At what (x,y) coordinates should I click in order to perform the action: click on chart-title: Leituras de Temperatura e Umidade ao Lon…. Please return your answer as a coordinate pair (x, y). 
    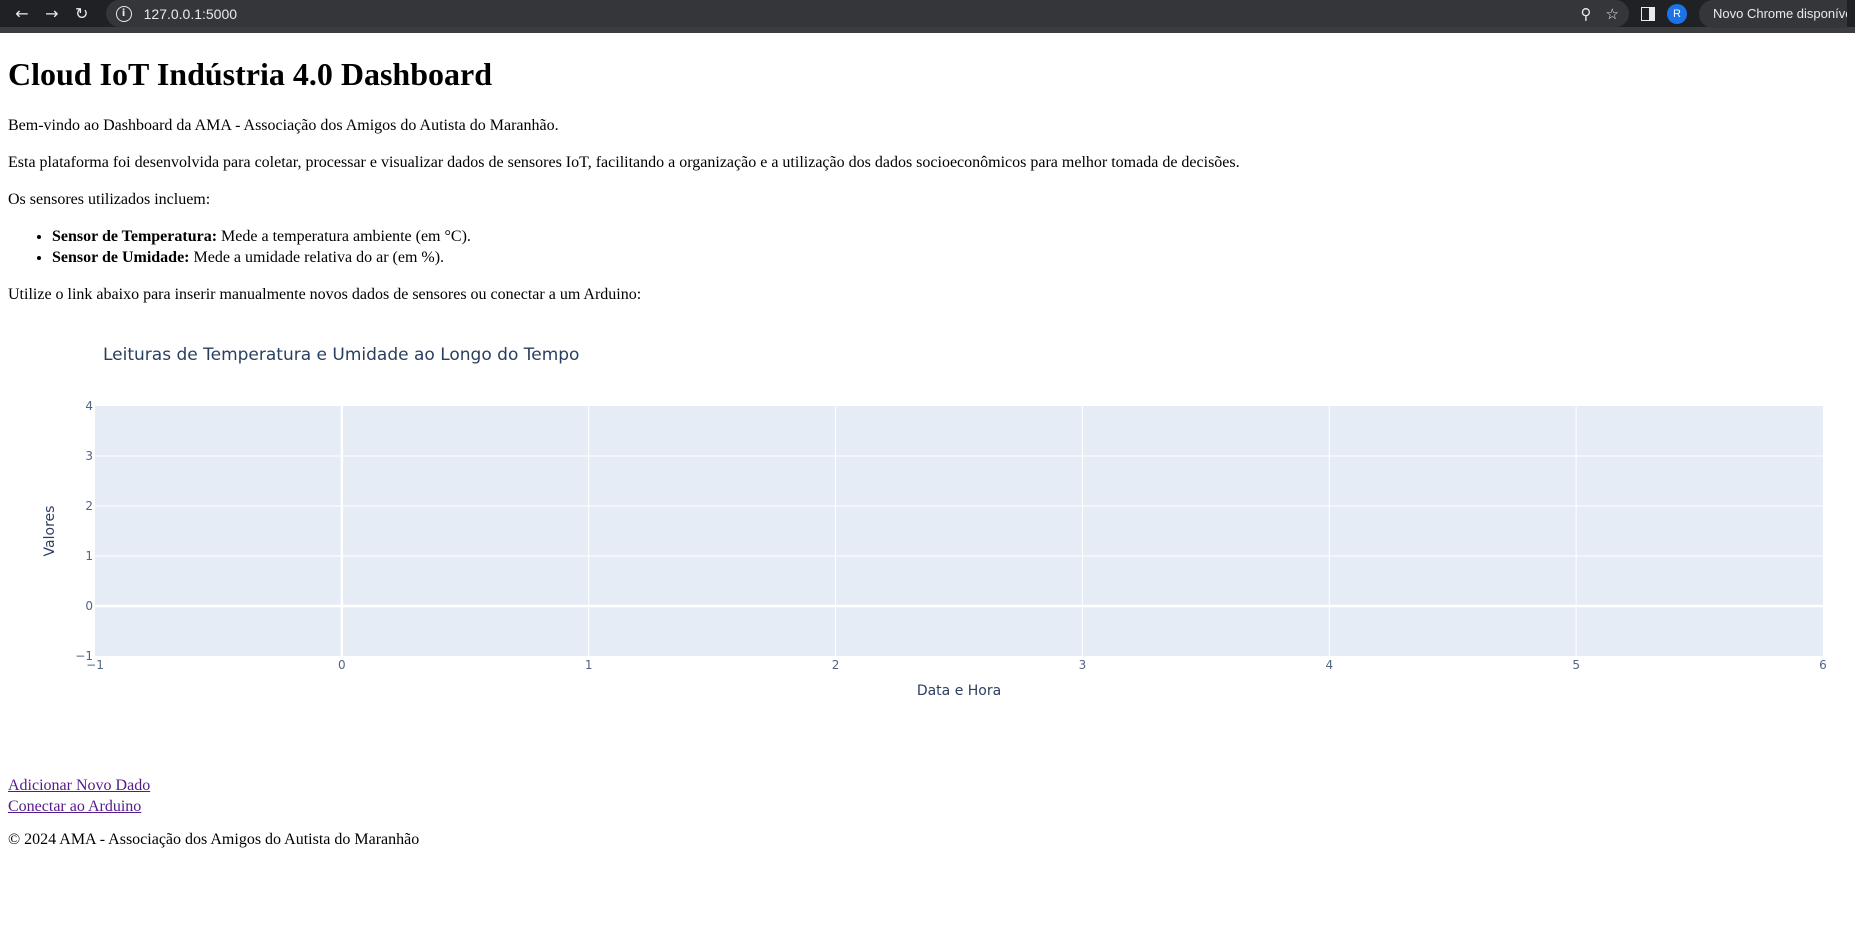
    Looking at the image, I should click on (341, 355).